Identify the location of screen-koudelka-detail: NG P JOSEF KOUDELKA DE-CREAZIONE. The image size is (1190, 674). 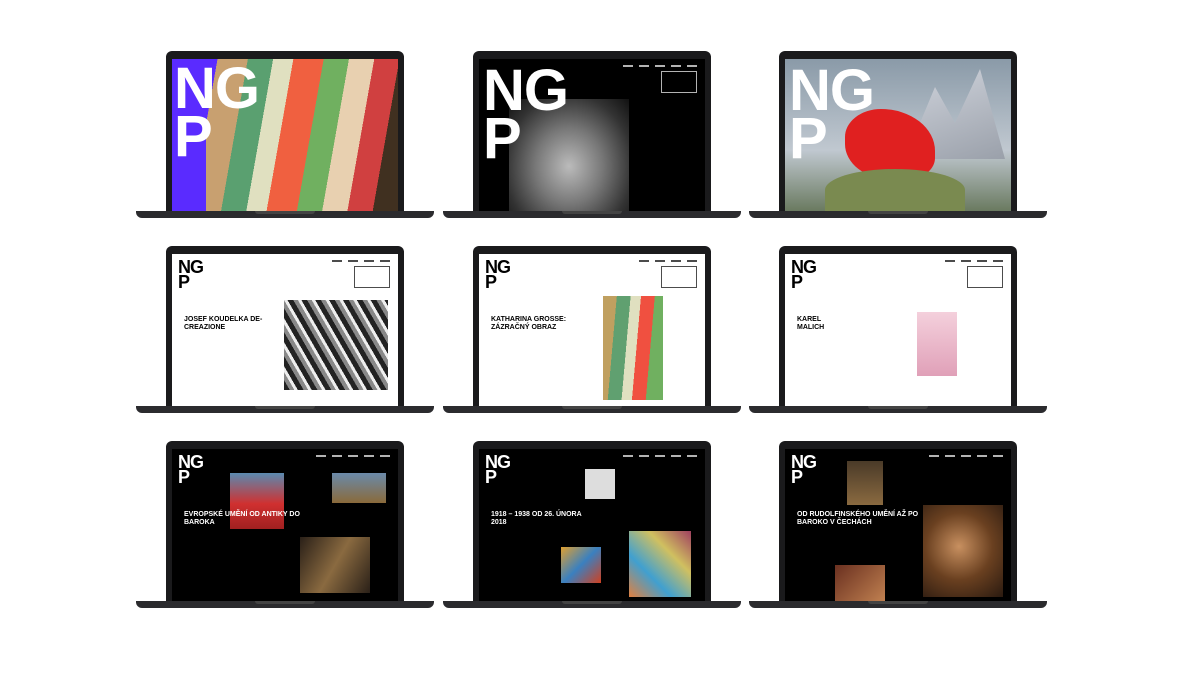
(285, 330).